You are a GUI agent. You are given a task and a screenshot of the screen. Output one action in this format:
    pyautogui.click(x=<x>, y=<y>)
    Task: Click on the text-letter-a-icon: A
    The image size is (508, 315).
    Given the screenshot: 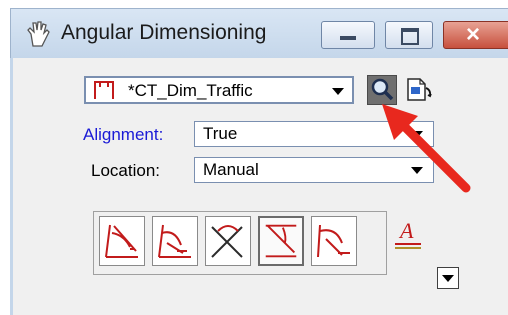 What is the action you would take?
    pyautogui.click(x=408, y=233)
    